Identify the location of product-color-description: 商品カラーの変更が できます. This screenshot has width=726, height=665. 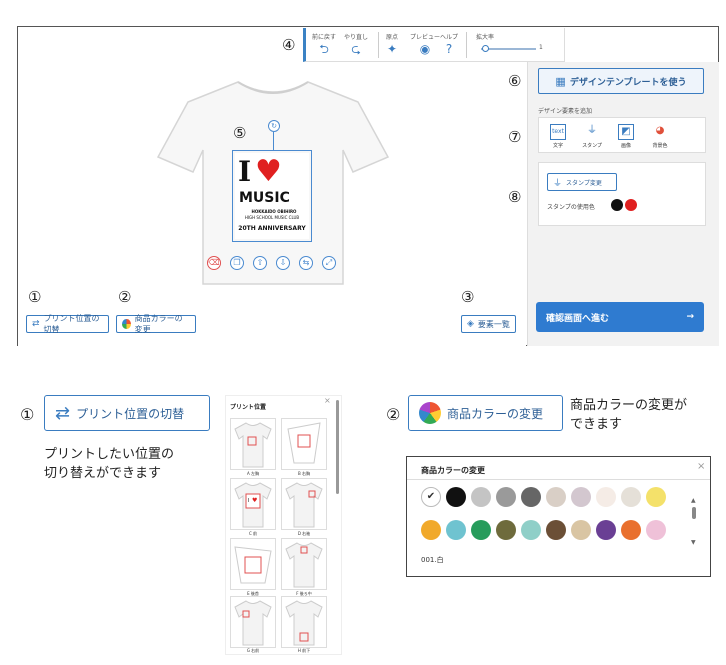
(628, 415).